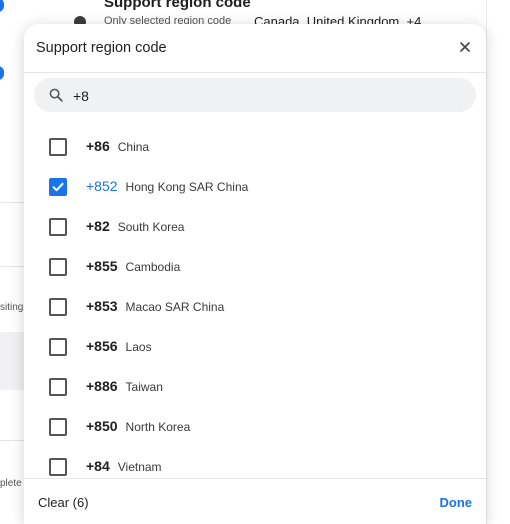 Image resolution: width=510 pixels, height=524 pixels. What do you see at coordinates (101, 48) in the screenshot?
I see `dialog-title: Support region code` at bounding box center [101, 48].